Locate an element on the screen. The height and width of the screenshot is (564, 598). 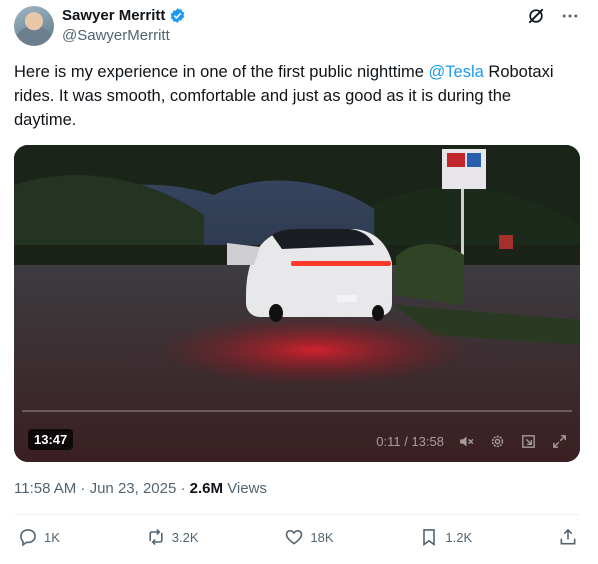
reply-count: 1K is located at coordinates (52, 537).